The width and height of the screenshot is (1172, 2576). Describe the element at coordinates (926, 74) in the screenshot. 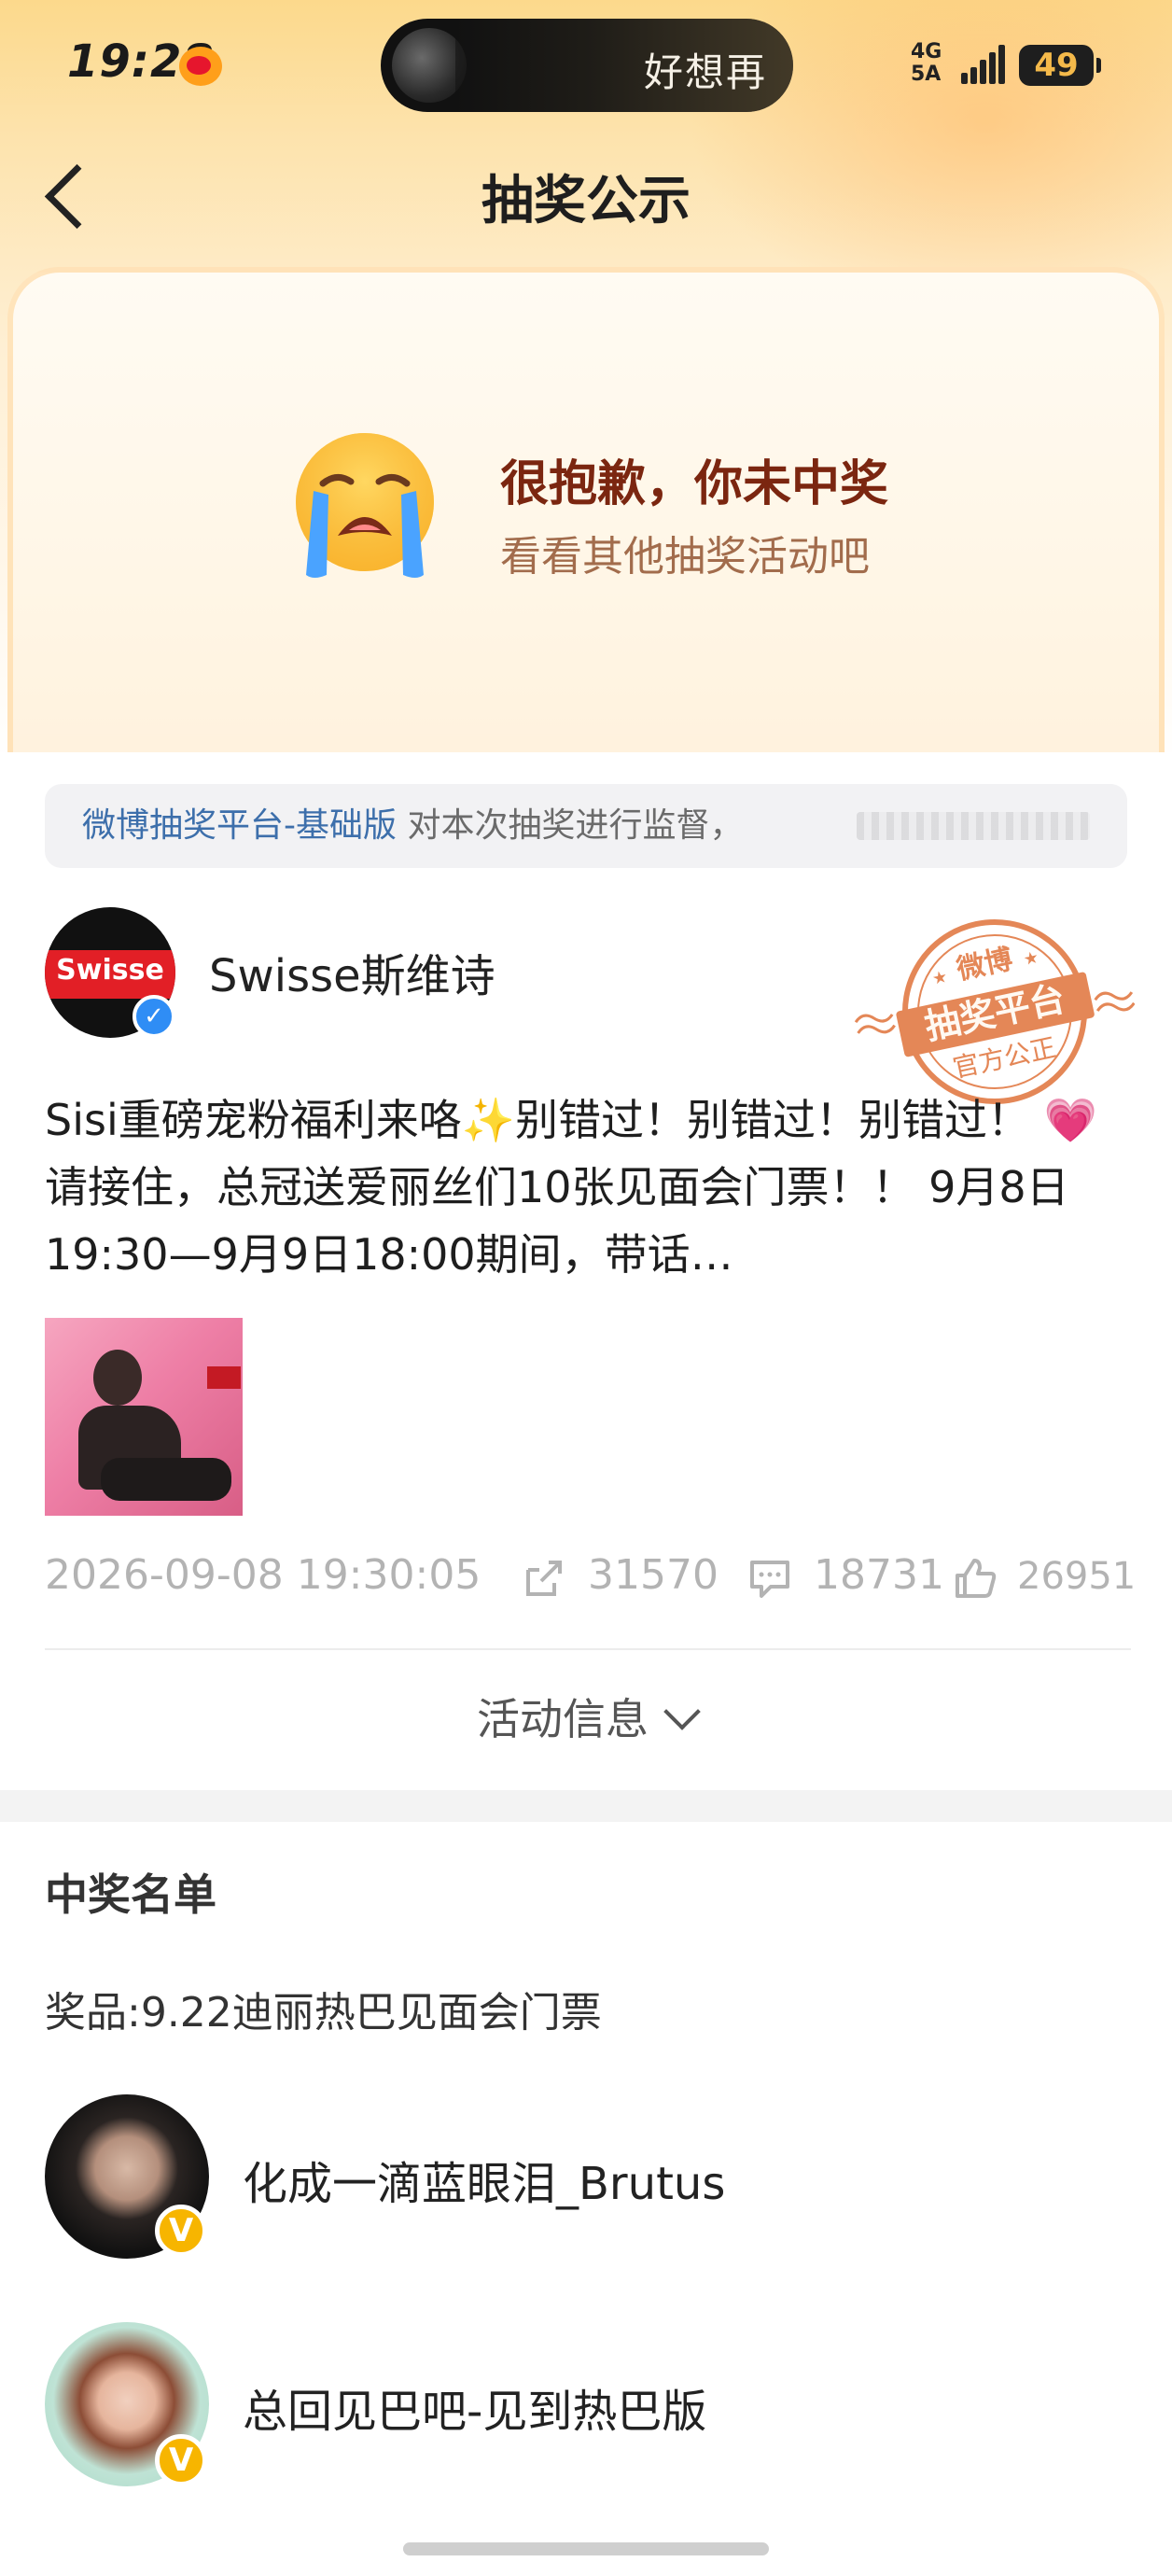

I see `network-label-2: 5A` at that location.